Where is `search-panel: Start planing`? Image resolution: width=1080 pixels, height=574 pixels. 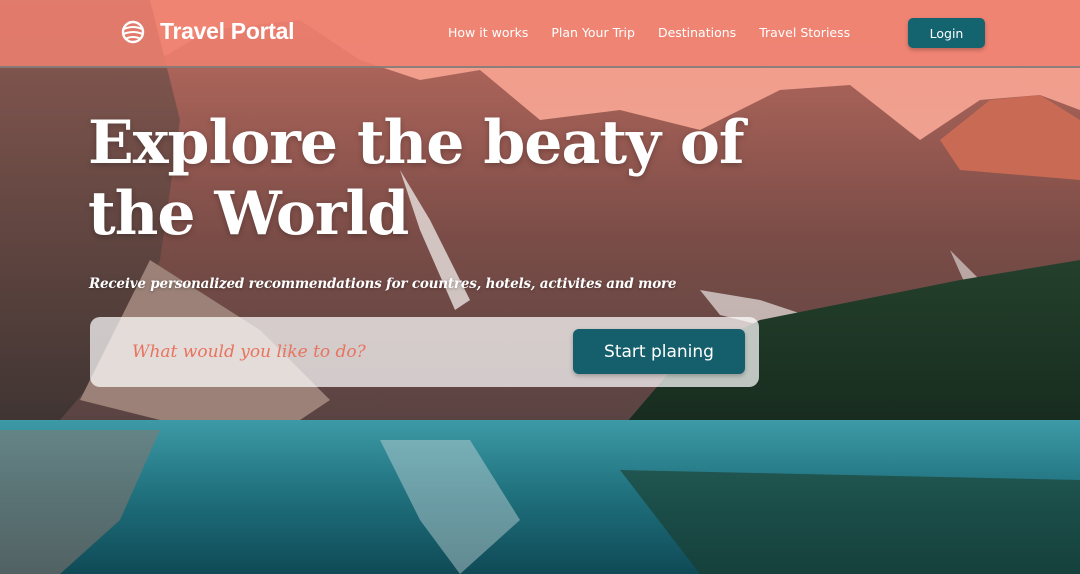 search-panel: Start planing is located at coordinates (424, 352).